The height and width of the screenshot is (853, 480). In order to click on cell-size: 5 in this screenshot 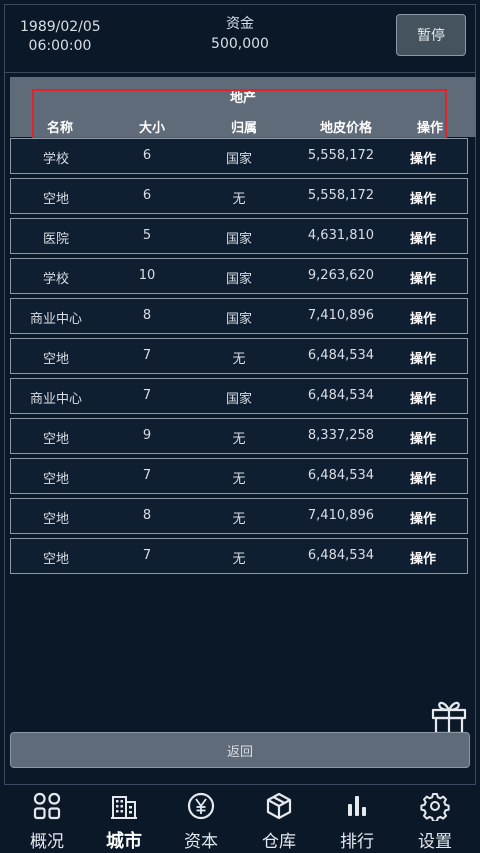, I will do `click(147, 235)`.